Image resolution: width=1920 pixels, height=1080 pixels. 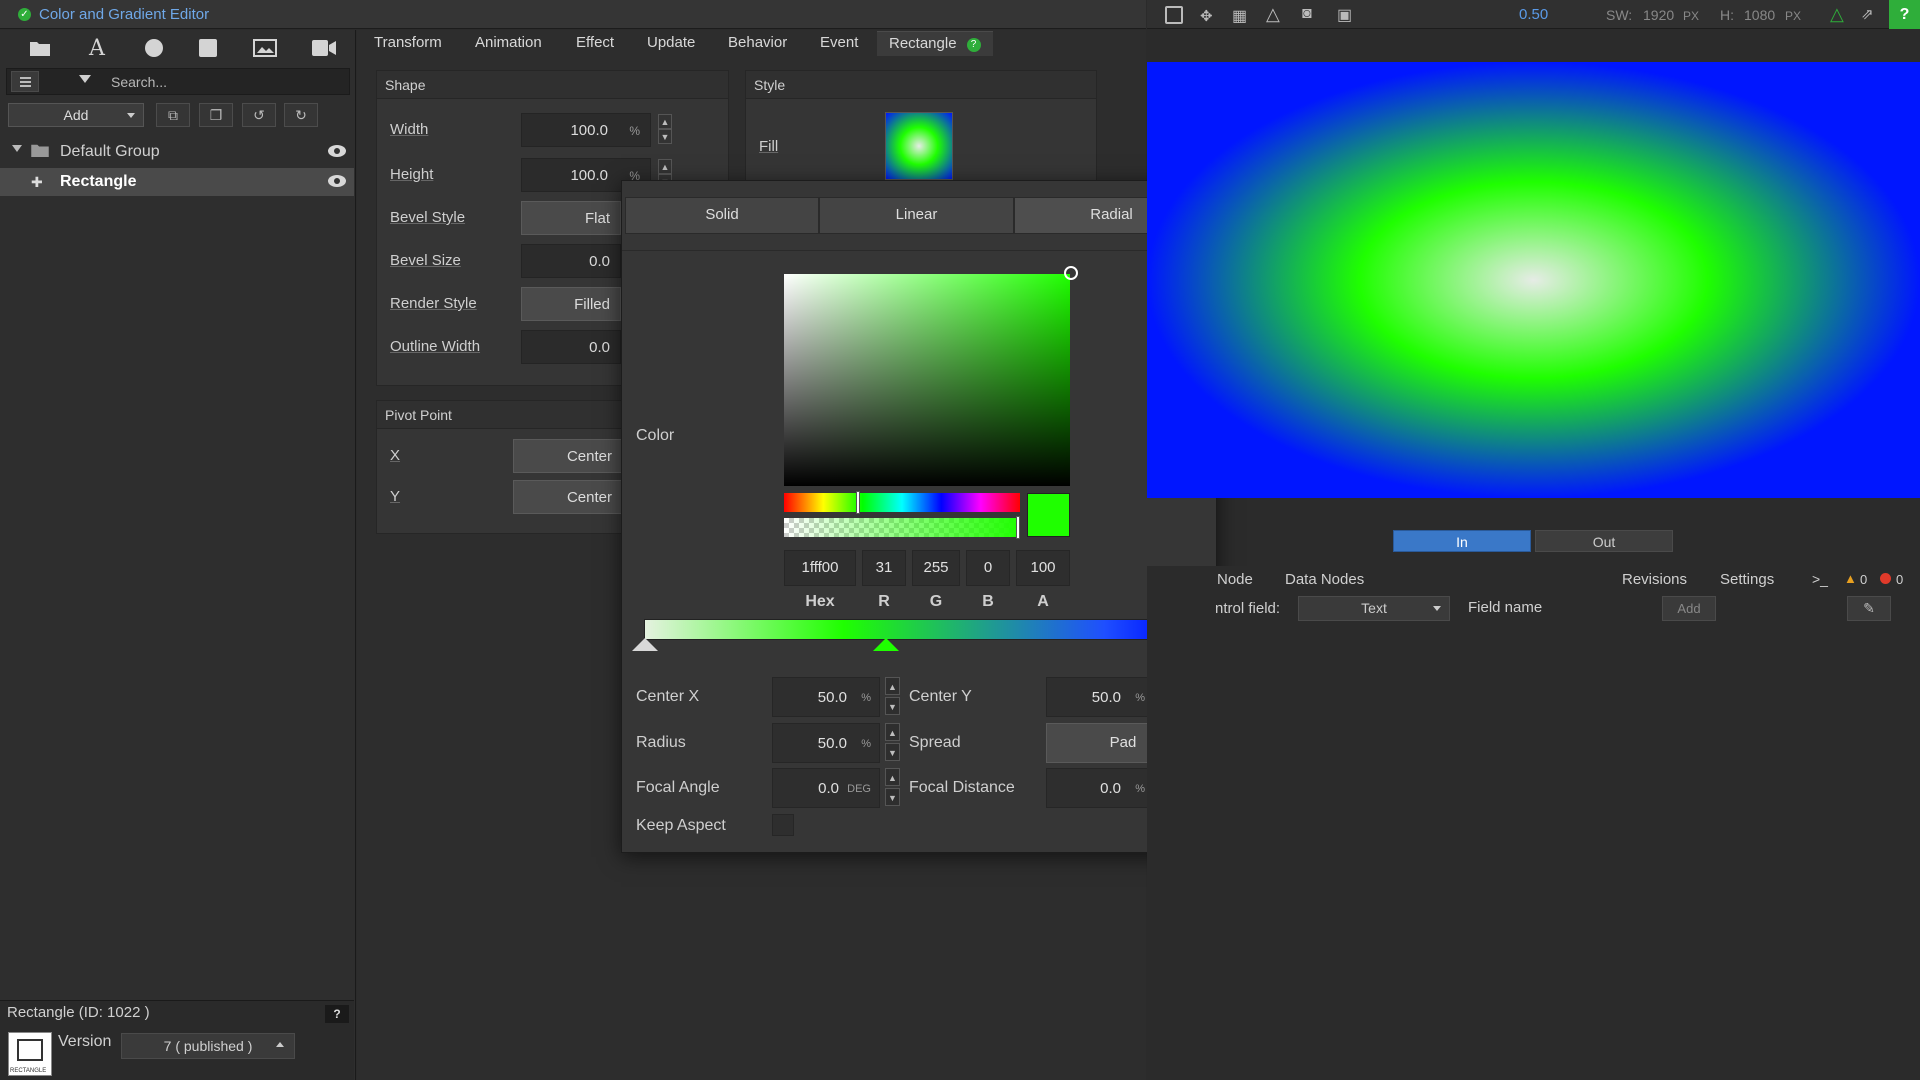 I want to click on b-input: 0, so click(x=988, y=568).